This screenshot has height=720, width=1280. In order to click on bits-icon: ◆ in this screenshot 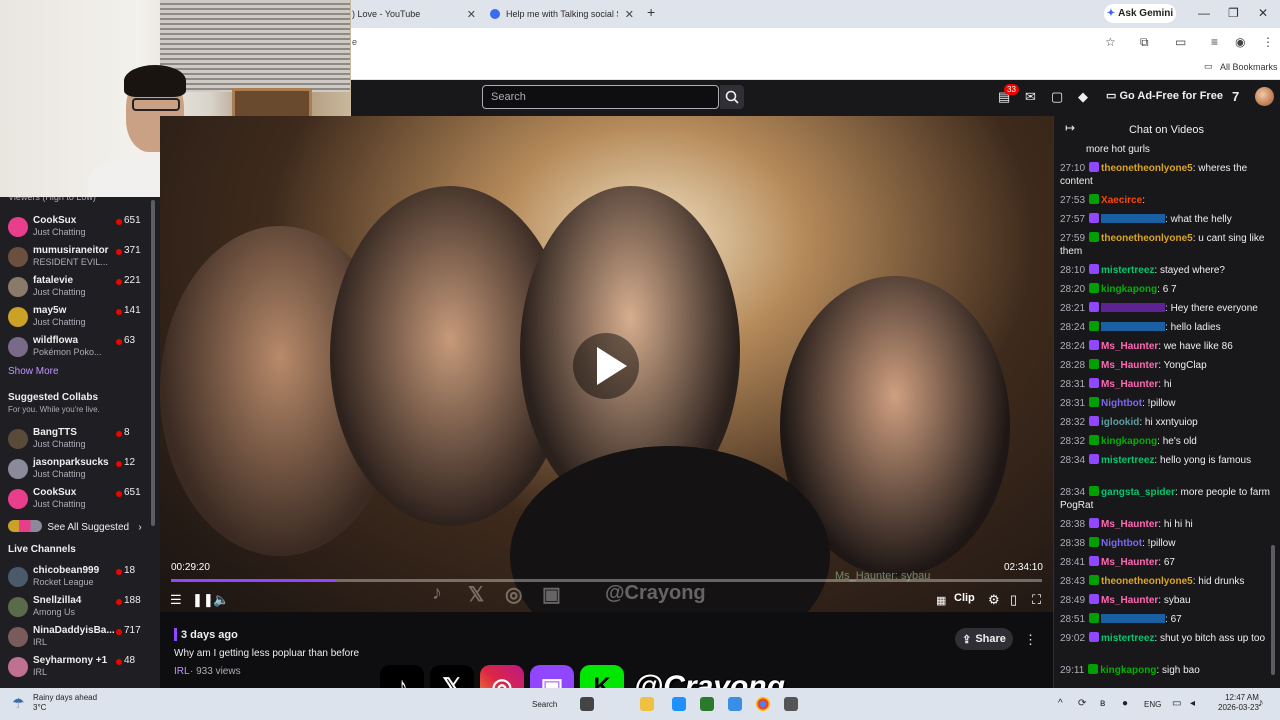, I will do `click(1083, 97)`.